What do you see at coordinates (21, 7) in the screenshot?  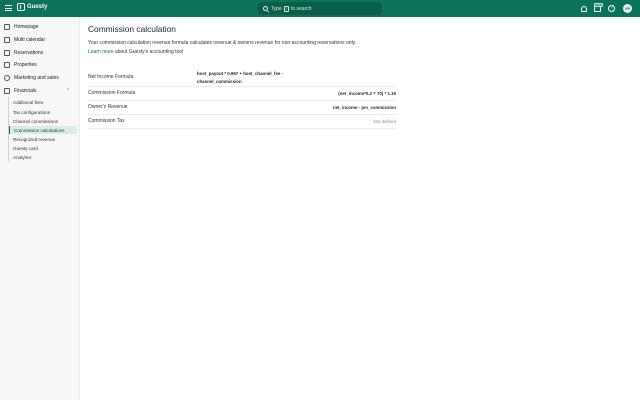 I see `guesty-logo-icon` at bounding box center [21, 7].